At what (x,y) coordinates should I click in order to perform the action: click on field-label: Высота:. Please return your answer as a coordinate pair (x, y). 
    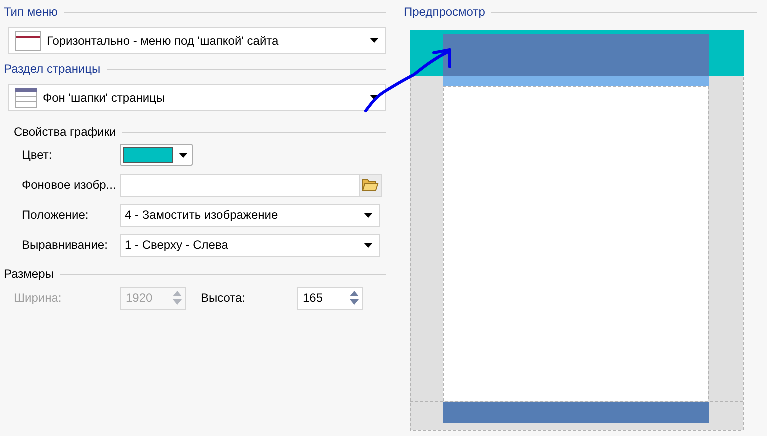
    Looking at the image, I should click on (224, 298).